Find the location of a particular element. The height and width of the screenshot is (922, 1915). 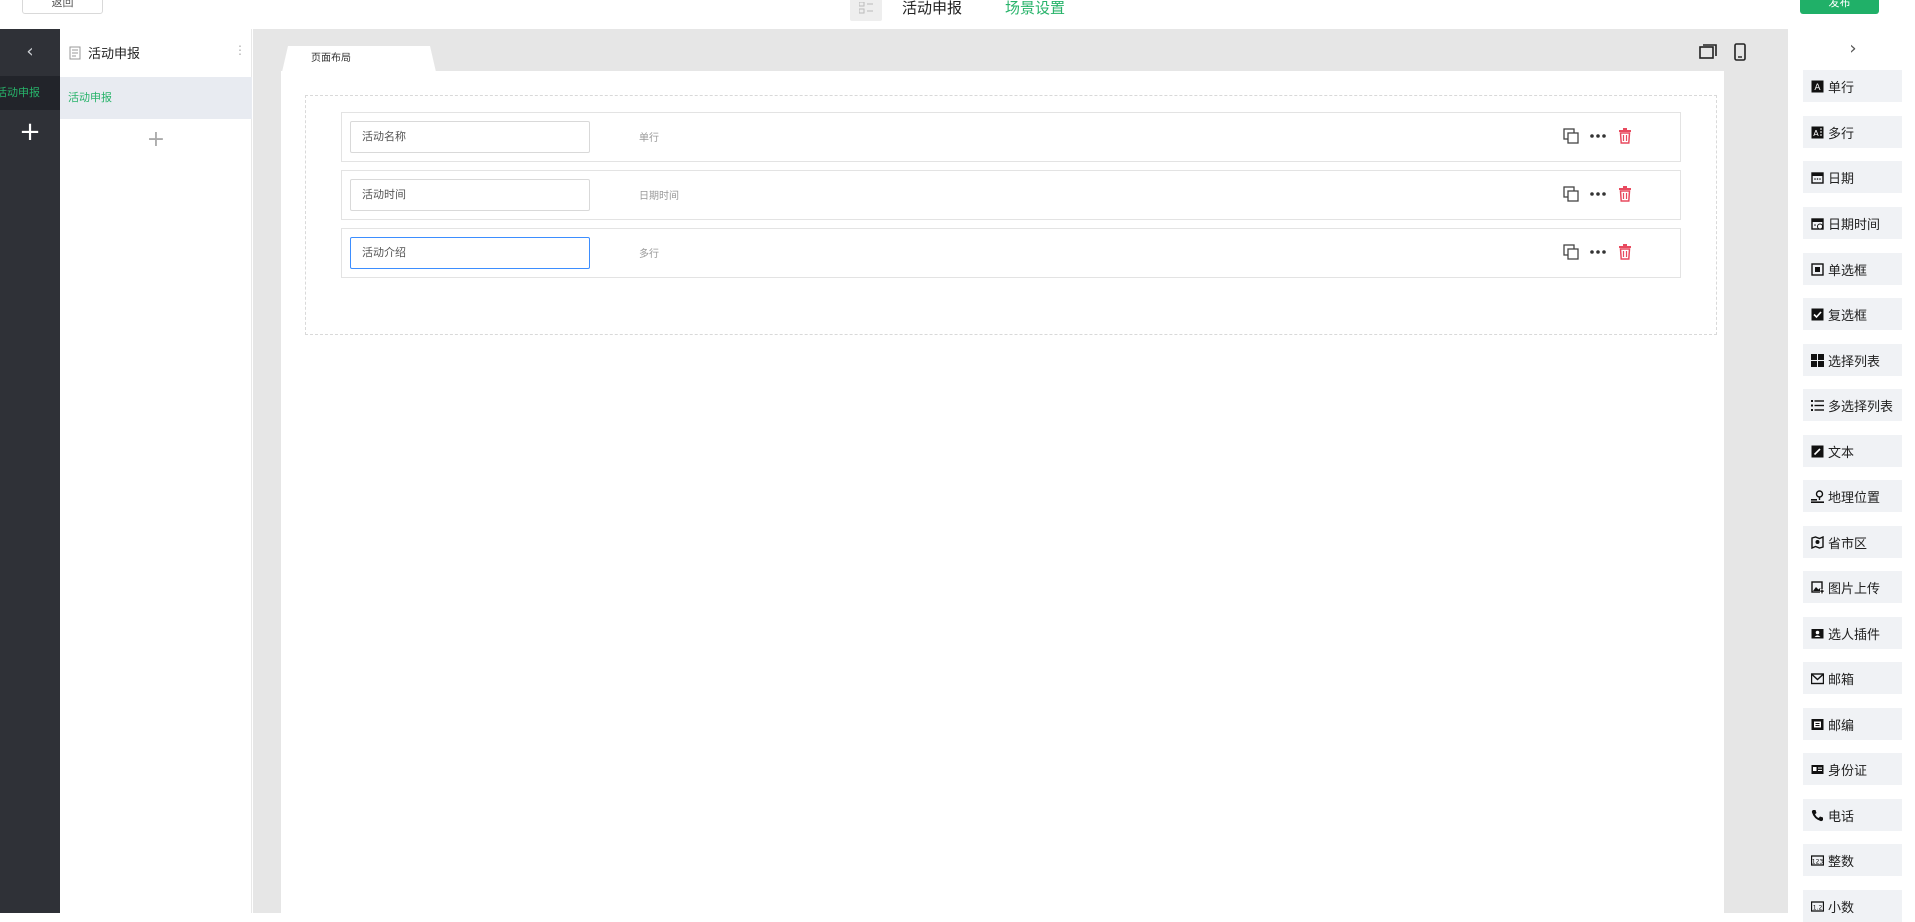

component-checkbox: 复选框 is located at coordinates (1852, 314).